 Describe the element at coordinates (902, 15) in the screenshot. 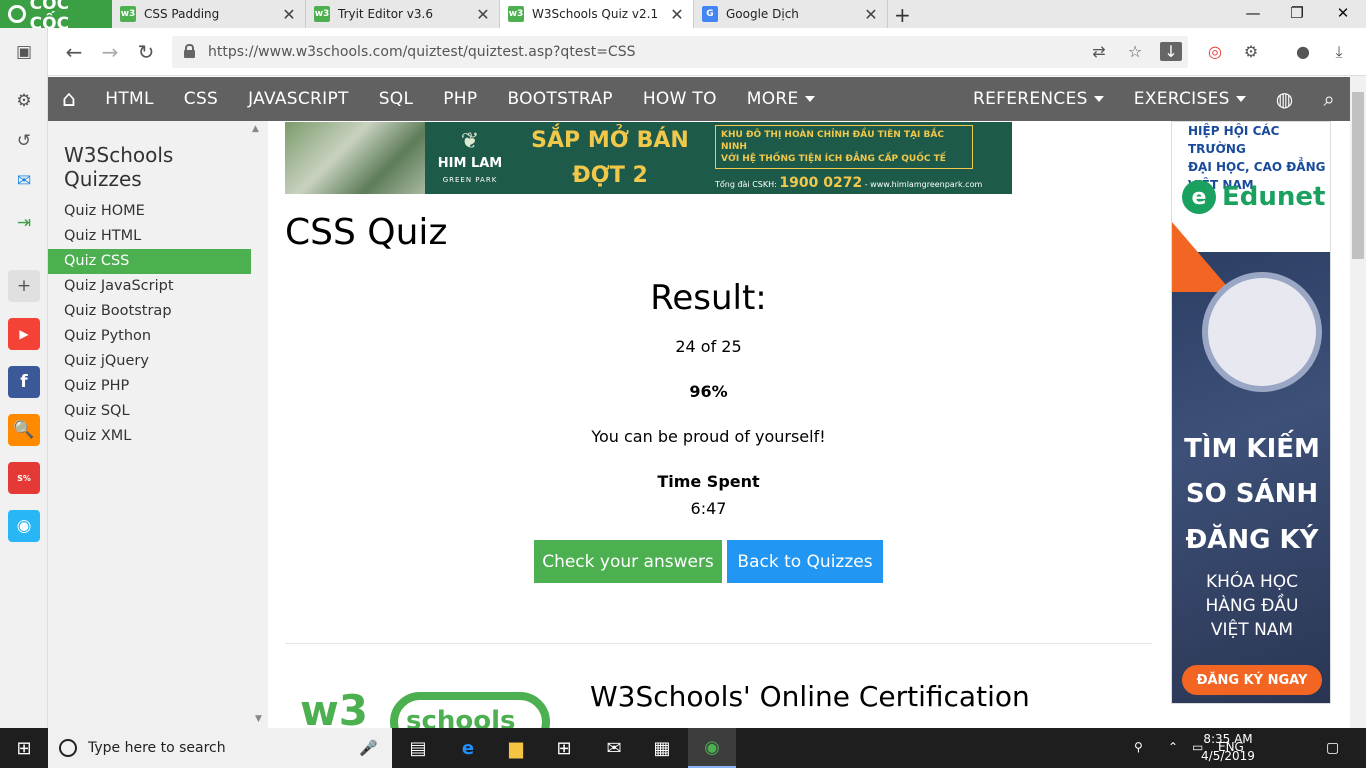

I see `new-tab-icon: +` at that location.